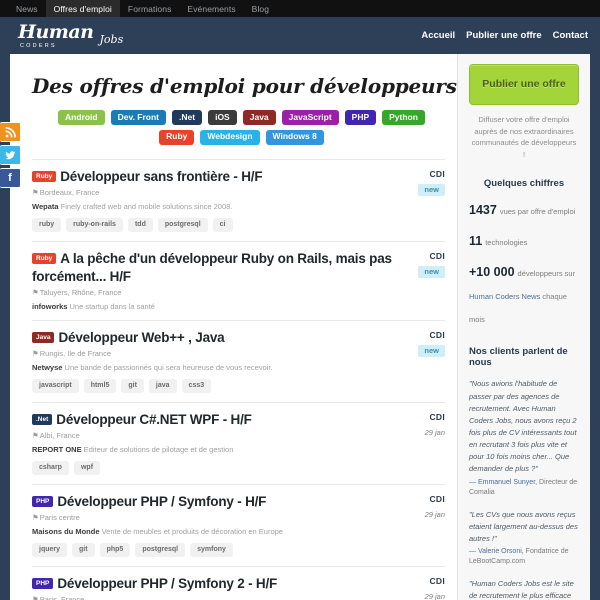 The height and width of the screenshot is (600, 600). What do you see at coordinates (294, 137) in the screenshot?
I see `tech-tag-windows-8: Windows 8` at bounding box center [294, 137].